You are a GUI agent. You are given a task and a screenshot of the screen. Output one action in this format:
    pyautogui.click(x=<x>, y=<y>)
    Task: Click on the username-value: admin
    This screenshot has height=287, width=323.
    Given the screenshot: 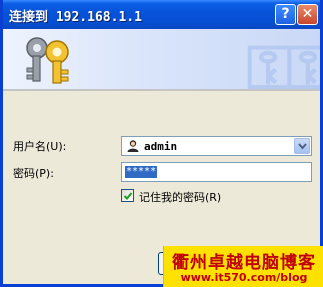 What is the action you would take?
    pyautogui.click(x=161, y=146)
    